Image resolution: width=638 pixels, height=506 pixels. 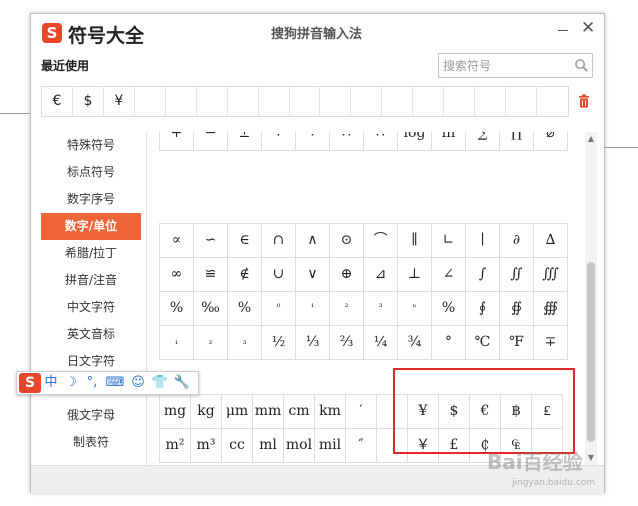 What do you see at coordinates (91, 226) in the screenshot?
I see `sidebar-item-category: 数字/单位` at bounding box center [91, 226].